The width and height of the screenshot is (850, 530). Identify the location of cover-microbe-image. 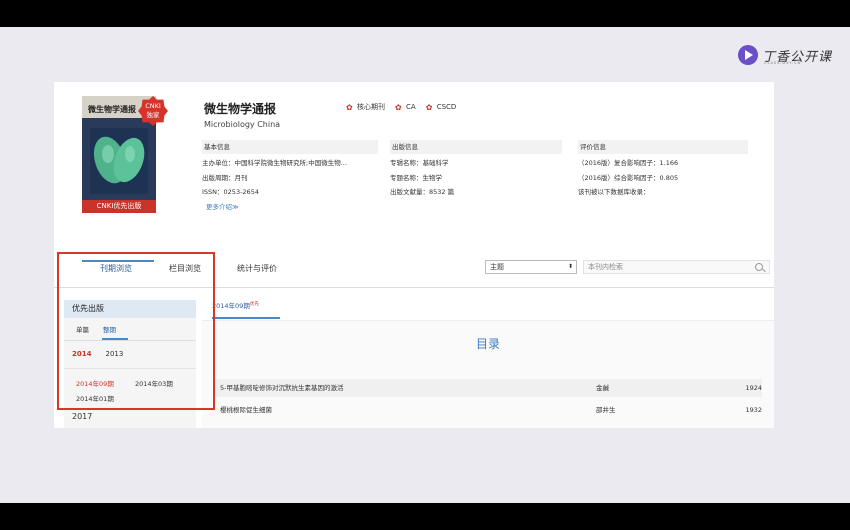
(119, 161).